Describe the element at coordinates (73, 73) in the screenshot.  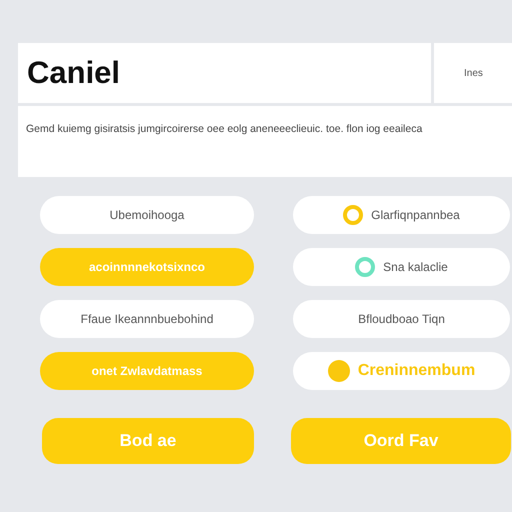
I see `app-title: Caniel` at that location.